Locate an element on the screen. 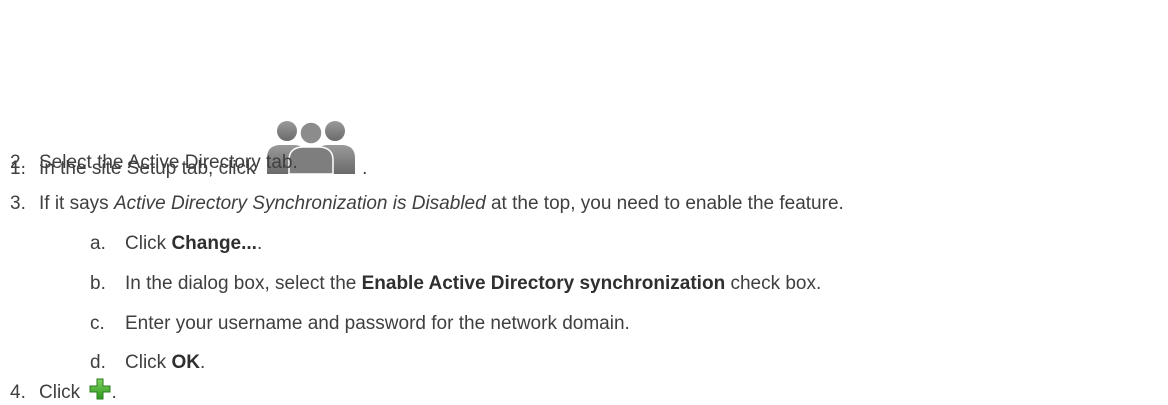 This screenshot has height=405, width=1168. substep-letter: b. is located at coordinates (98, 283).